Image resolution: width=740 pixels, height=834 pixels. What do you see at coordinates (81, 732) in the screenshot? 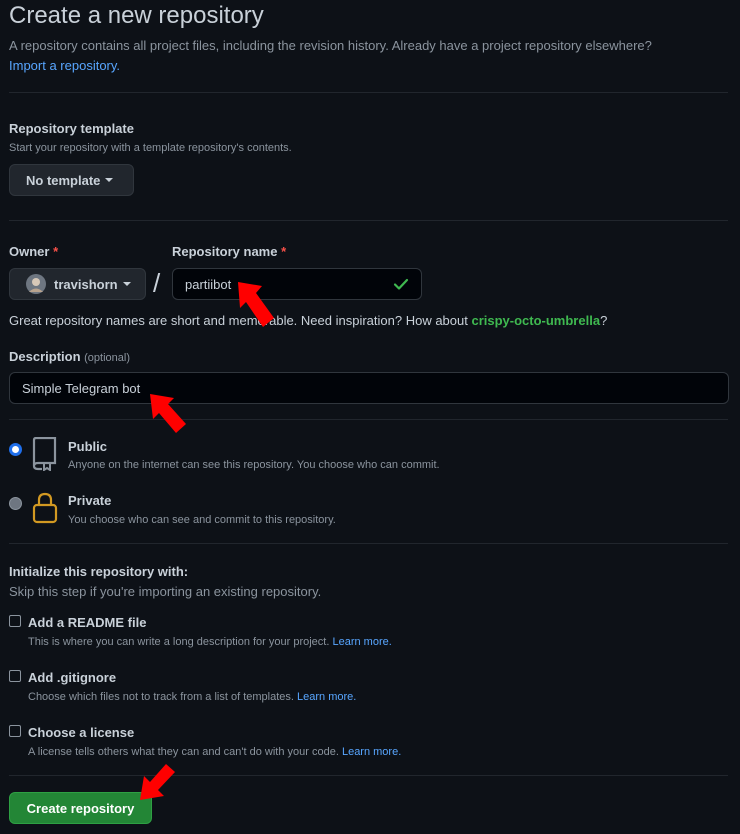
I see `license-title: Choose a license` at bounding box center [81, 732].